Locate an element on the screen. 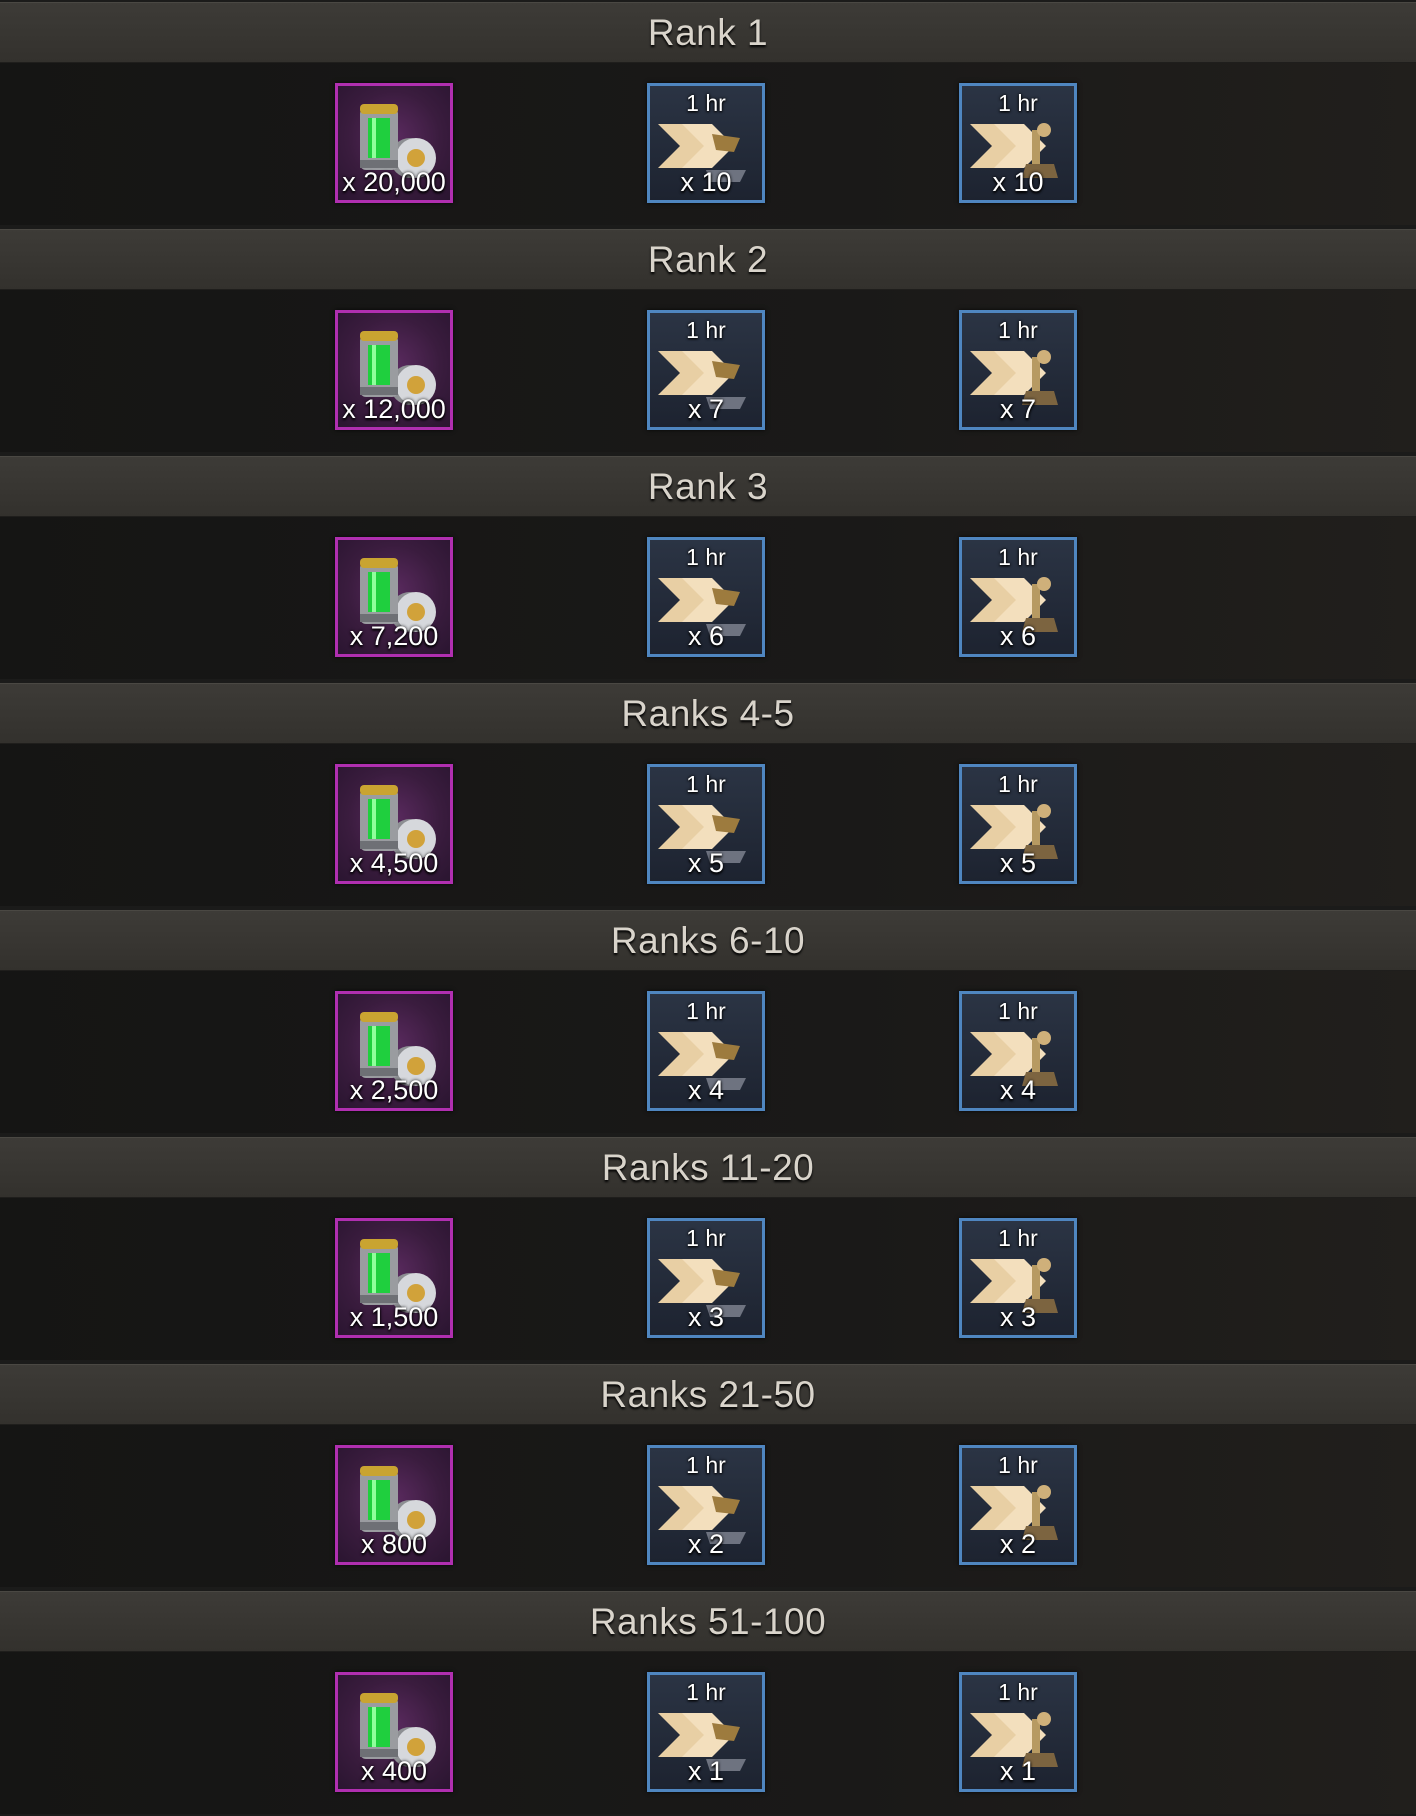  fuel-reward-item: x 1,500 is located at coordinates (394, 1278).